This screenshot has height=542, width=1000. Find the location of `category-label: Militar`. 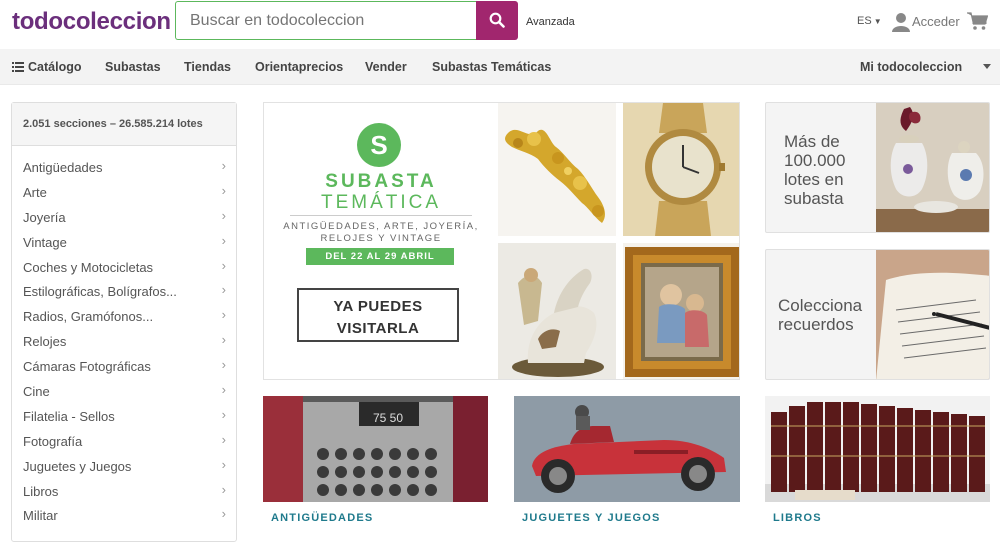

category-label: Militar is located at coordinates (40, 516).